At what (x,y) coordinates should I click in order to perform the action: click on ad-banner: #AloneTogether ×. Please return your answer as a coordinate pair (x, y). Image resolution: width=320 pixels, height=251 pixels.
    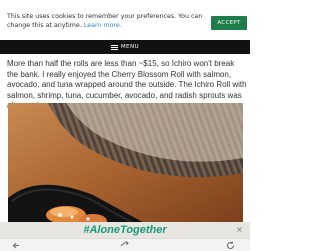
    Looking at the image, I should click on (125, 230).